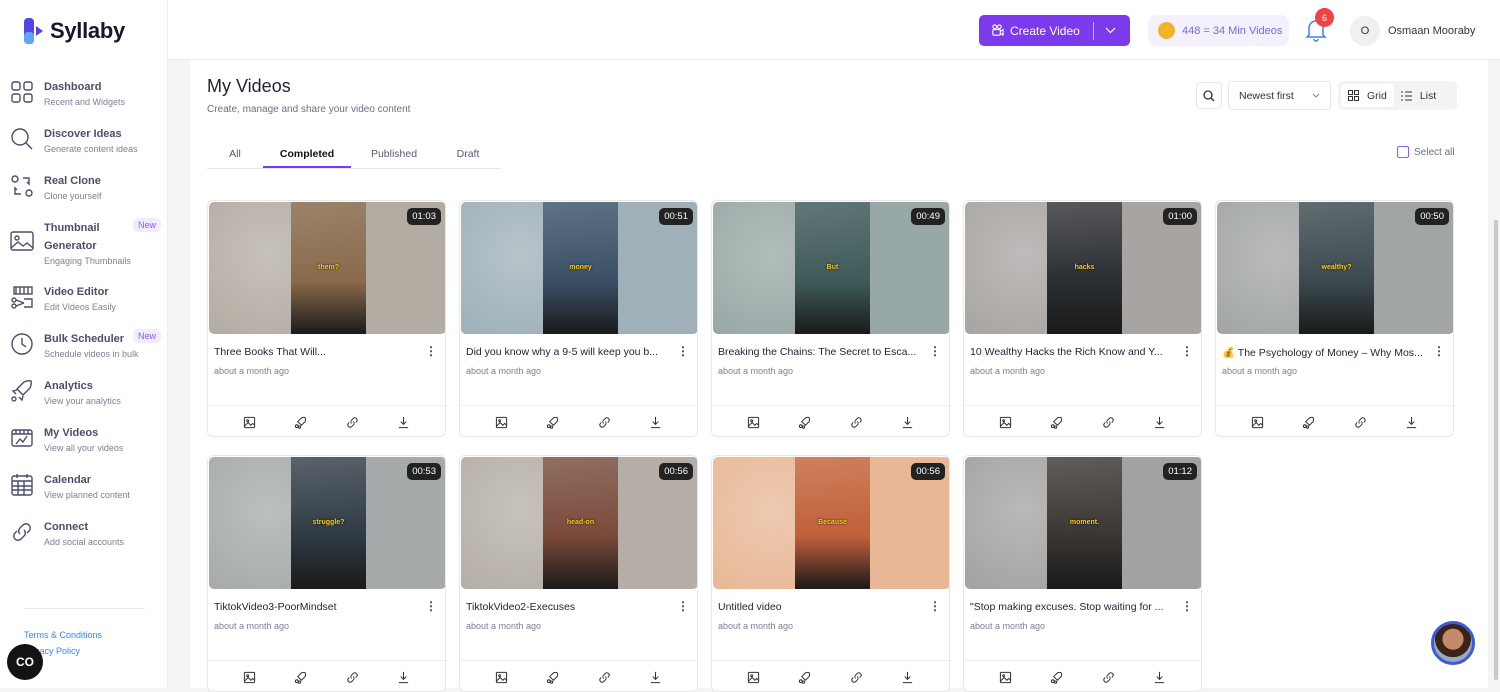 The height and width of the screenshot is (692, 1500). Describe the element at coordinates (87, 392) in the screenshot. I see `sidebar-item-analytics: Analytics View your analytics` at that location.